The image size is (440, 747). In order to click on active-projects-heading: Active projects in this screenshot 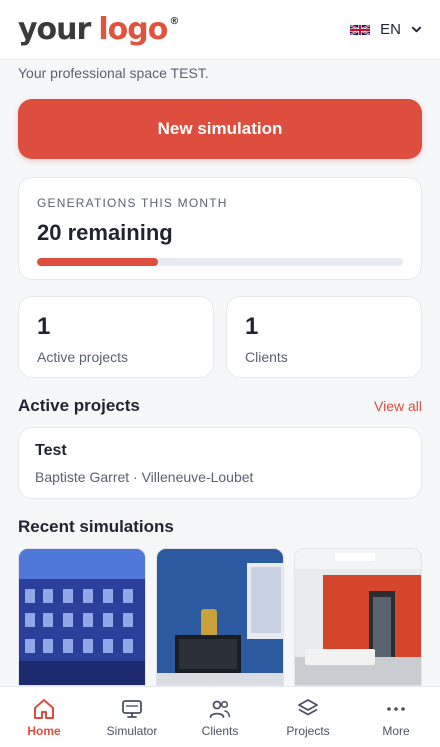, I will do `click(79, 405)`.